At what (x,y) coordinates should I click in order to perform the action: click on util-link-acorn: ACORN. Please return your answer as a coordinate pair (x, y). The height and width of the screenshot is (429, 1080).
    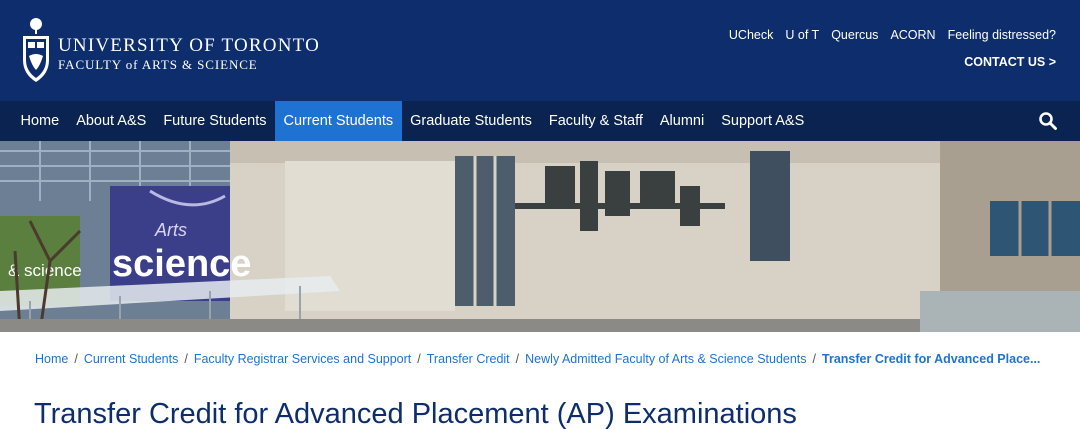
    Looking at the image, I should click on (912, 35).